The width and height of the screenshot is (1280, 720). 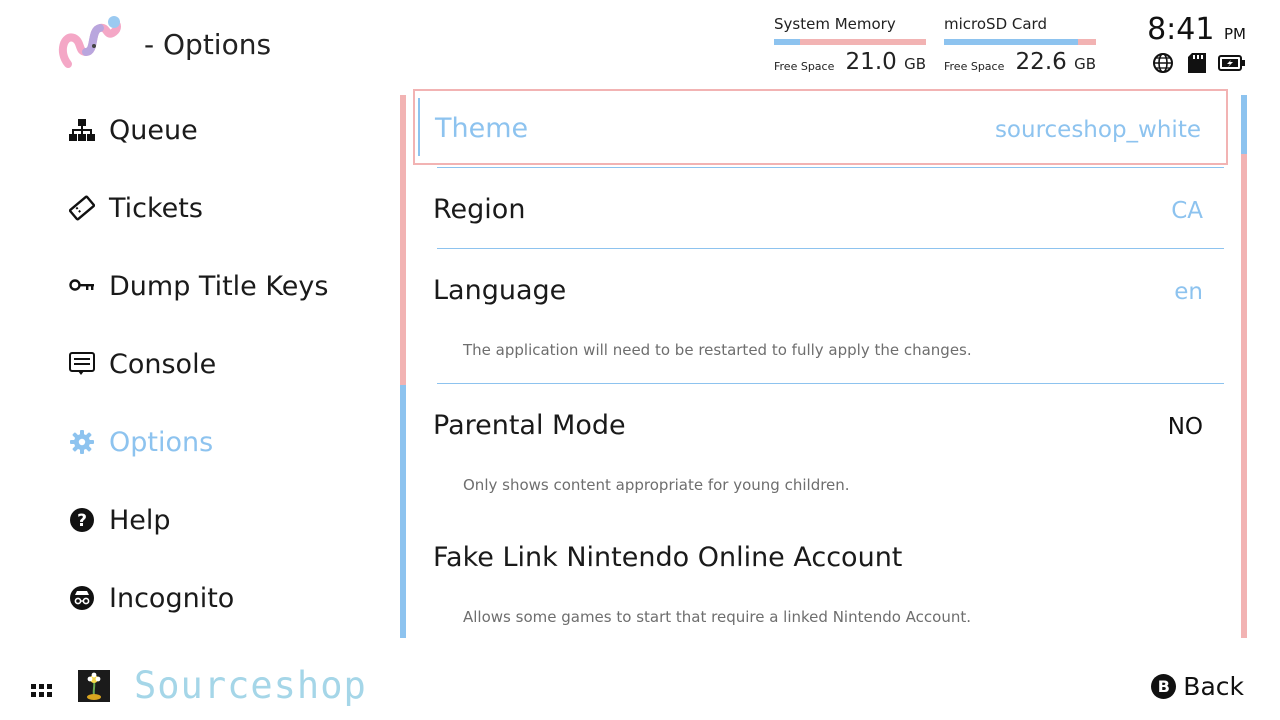 What do you see at coordinates (82, 130) in the screenshot?
I see `hierarchy-icon` at bounding box center [82, 130].